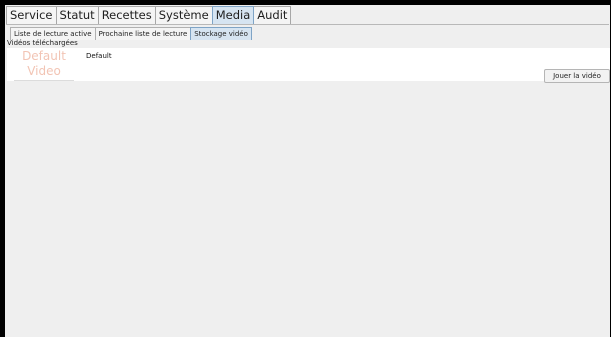  Describe the element at coordinates (143, 33) in the screenshot. I see `tab-next-playlist: Prochaine liste de lecture` at that location.